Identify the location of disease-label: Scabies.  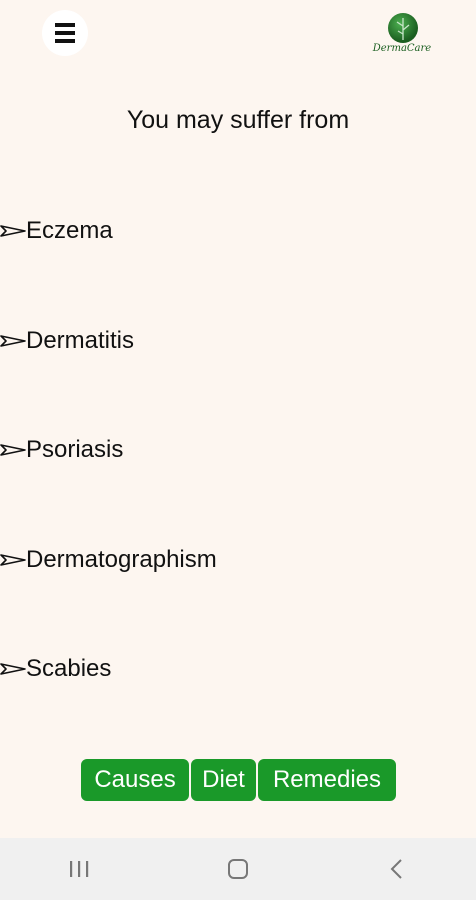
(69, 668).